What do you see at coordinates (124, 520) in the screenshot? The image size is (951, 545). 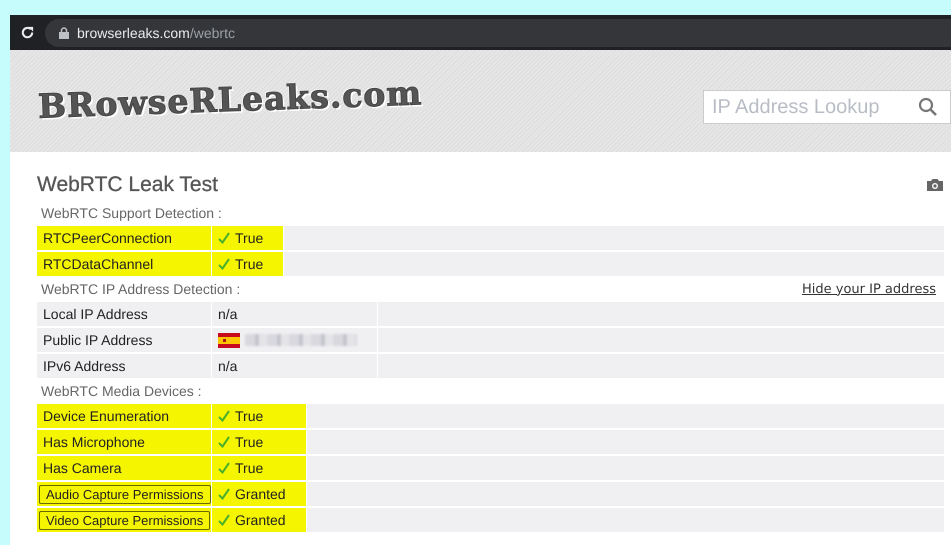 I see `row-label: Video Capture Permissions` at bounding box center [124, 520].